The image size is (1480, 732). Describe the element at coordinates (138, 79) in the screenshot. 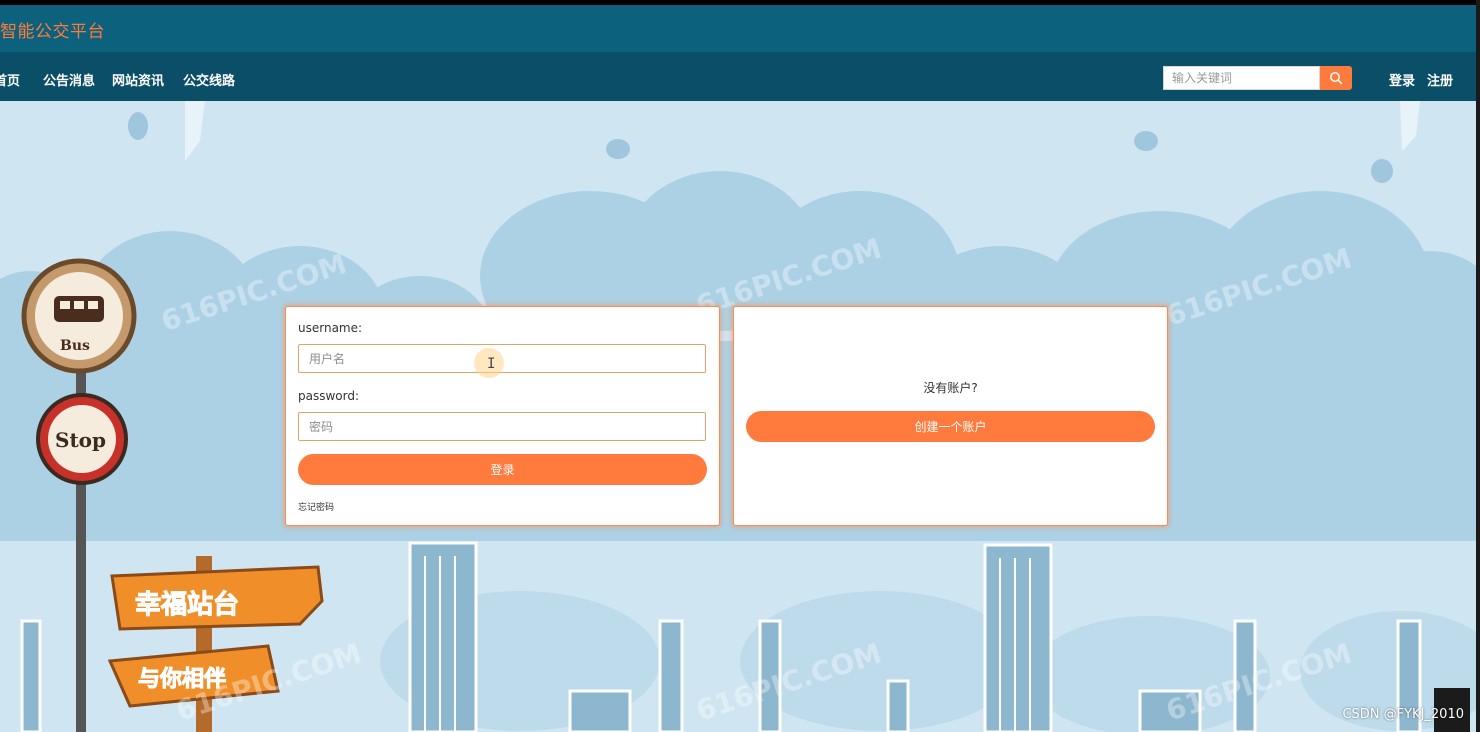

I see `nav-item-news: 网站资讯` at that location.